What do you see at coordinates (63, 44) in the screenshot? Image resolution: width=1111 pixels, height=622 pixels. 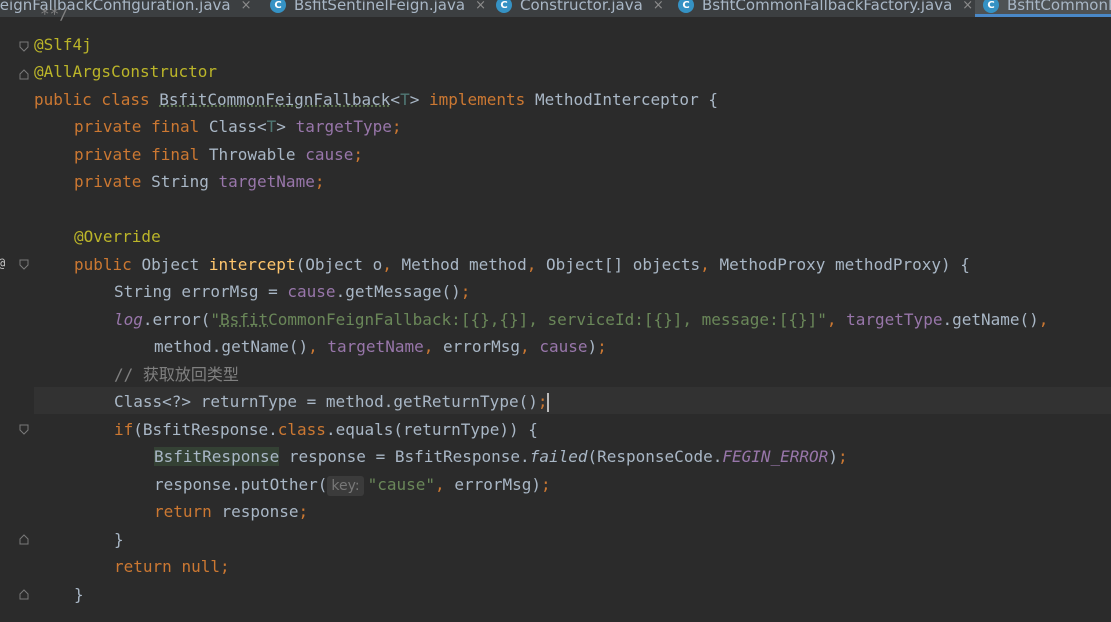 I see `code-line: @Slf4j` at bounding box center [63, 44].